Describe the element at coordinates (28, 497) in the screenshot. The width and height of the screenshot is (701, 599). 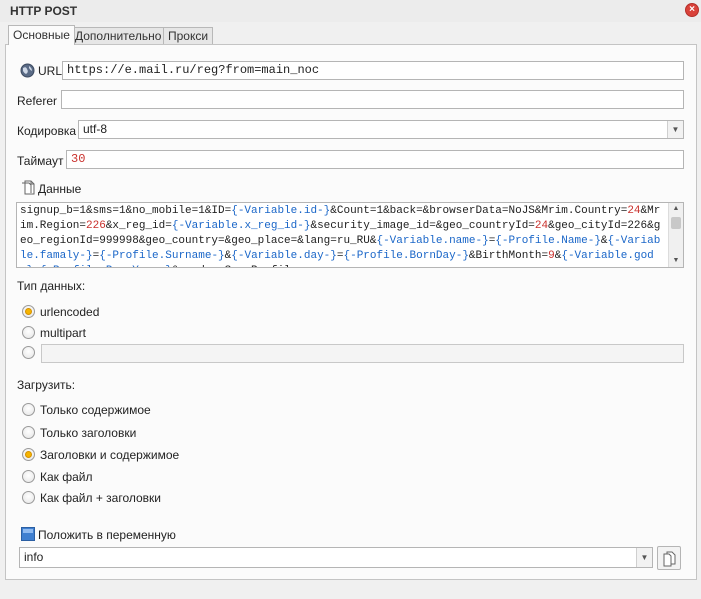
I see `radio-as-file-headers` at that location.